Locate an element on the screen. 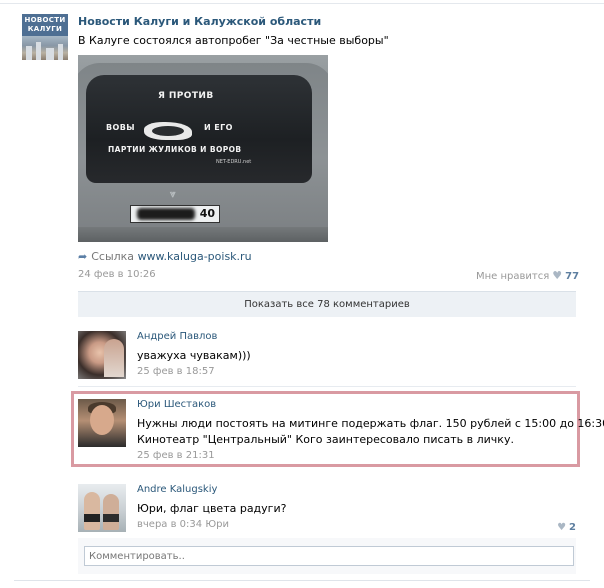 The height and width of the screenshot is (588, 604). comment-like-button: ♥ 2 is located at coordinates (566, 527).